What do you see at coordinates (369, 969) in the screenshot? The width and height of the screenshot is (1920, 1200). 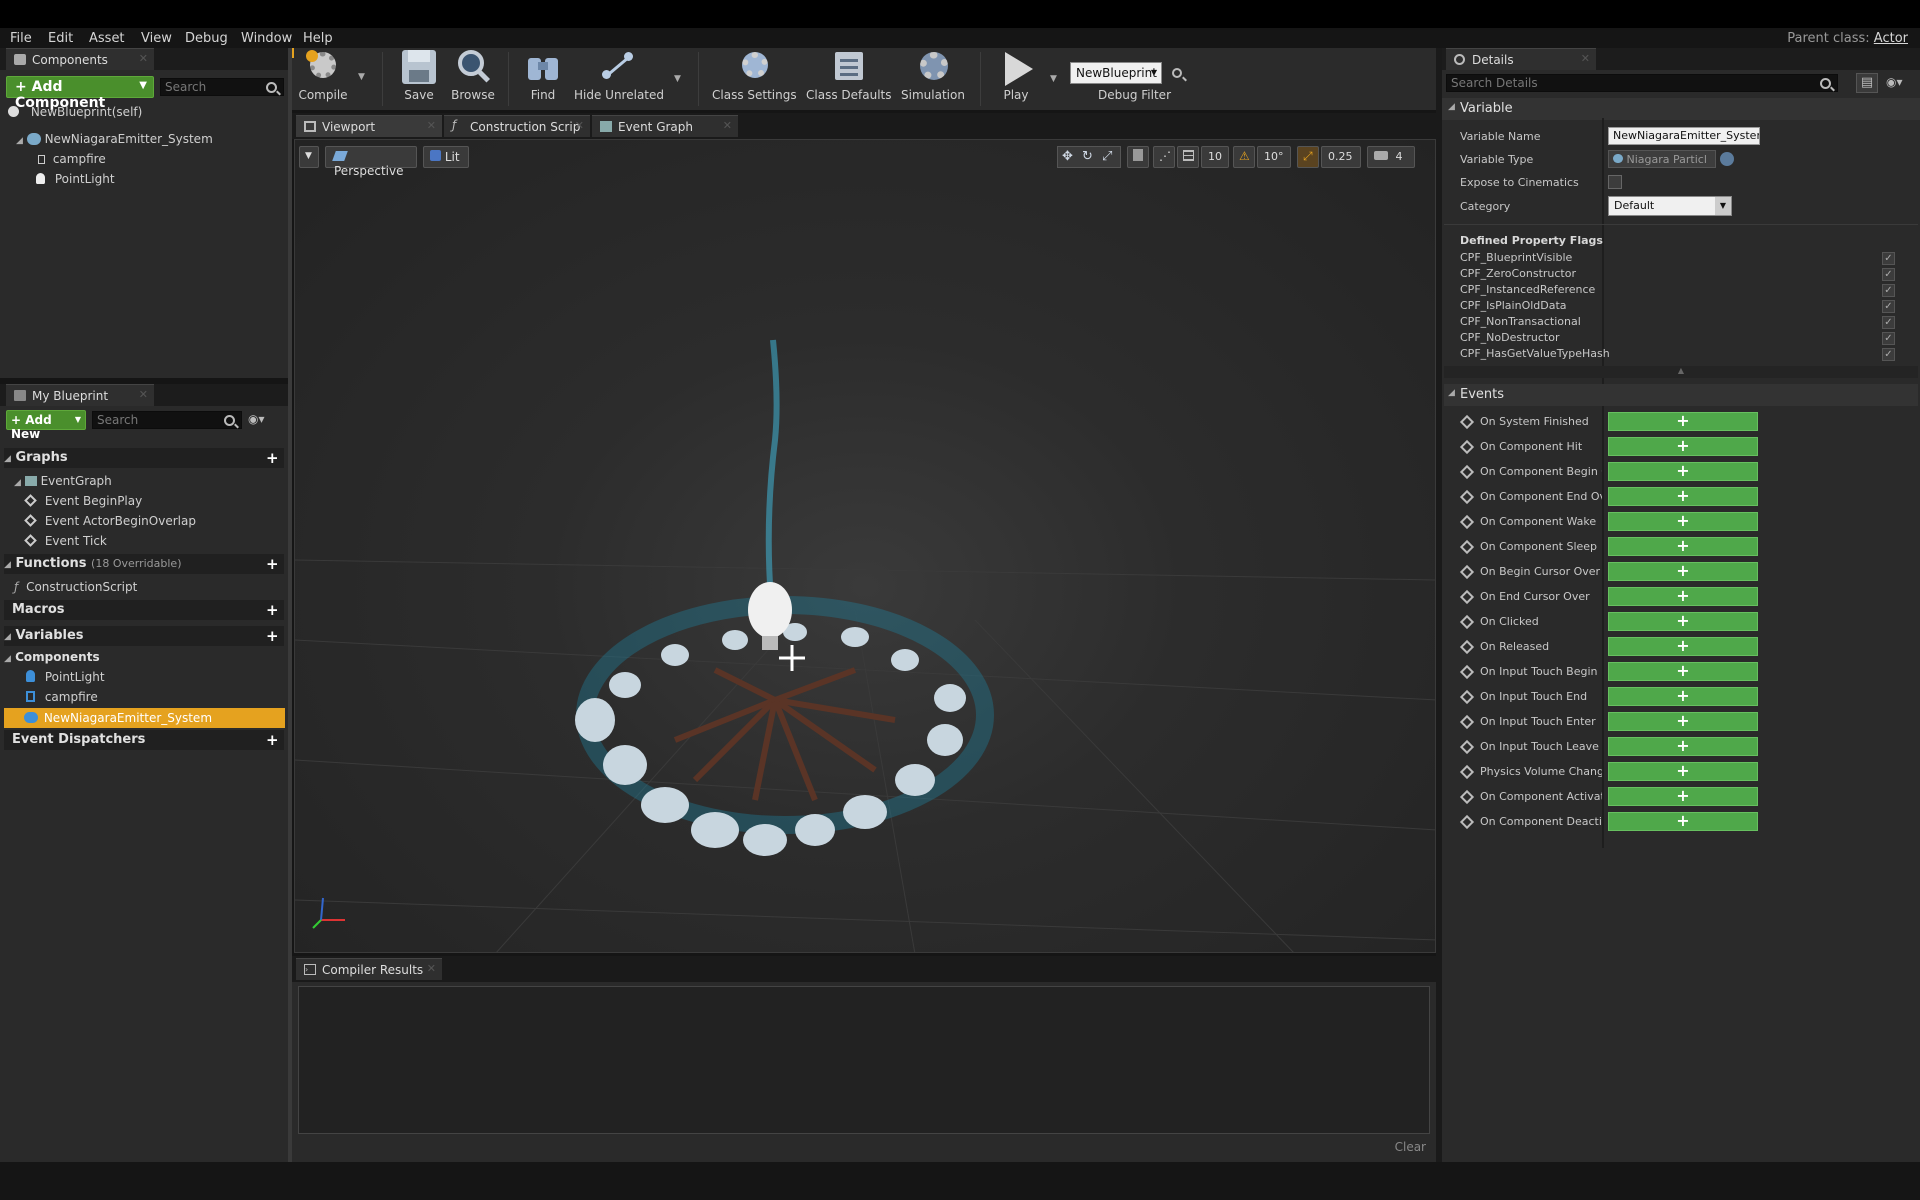 I see `tab-compiler-results: › Compiler Results ✕` at bounding box center [369, 969].